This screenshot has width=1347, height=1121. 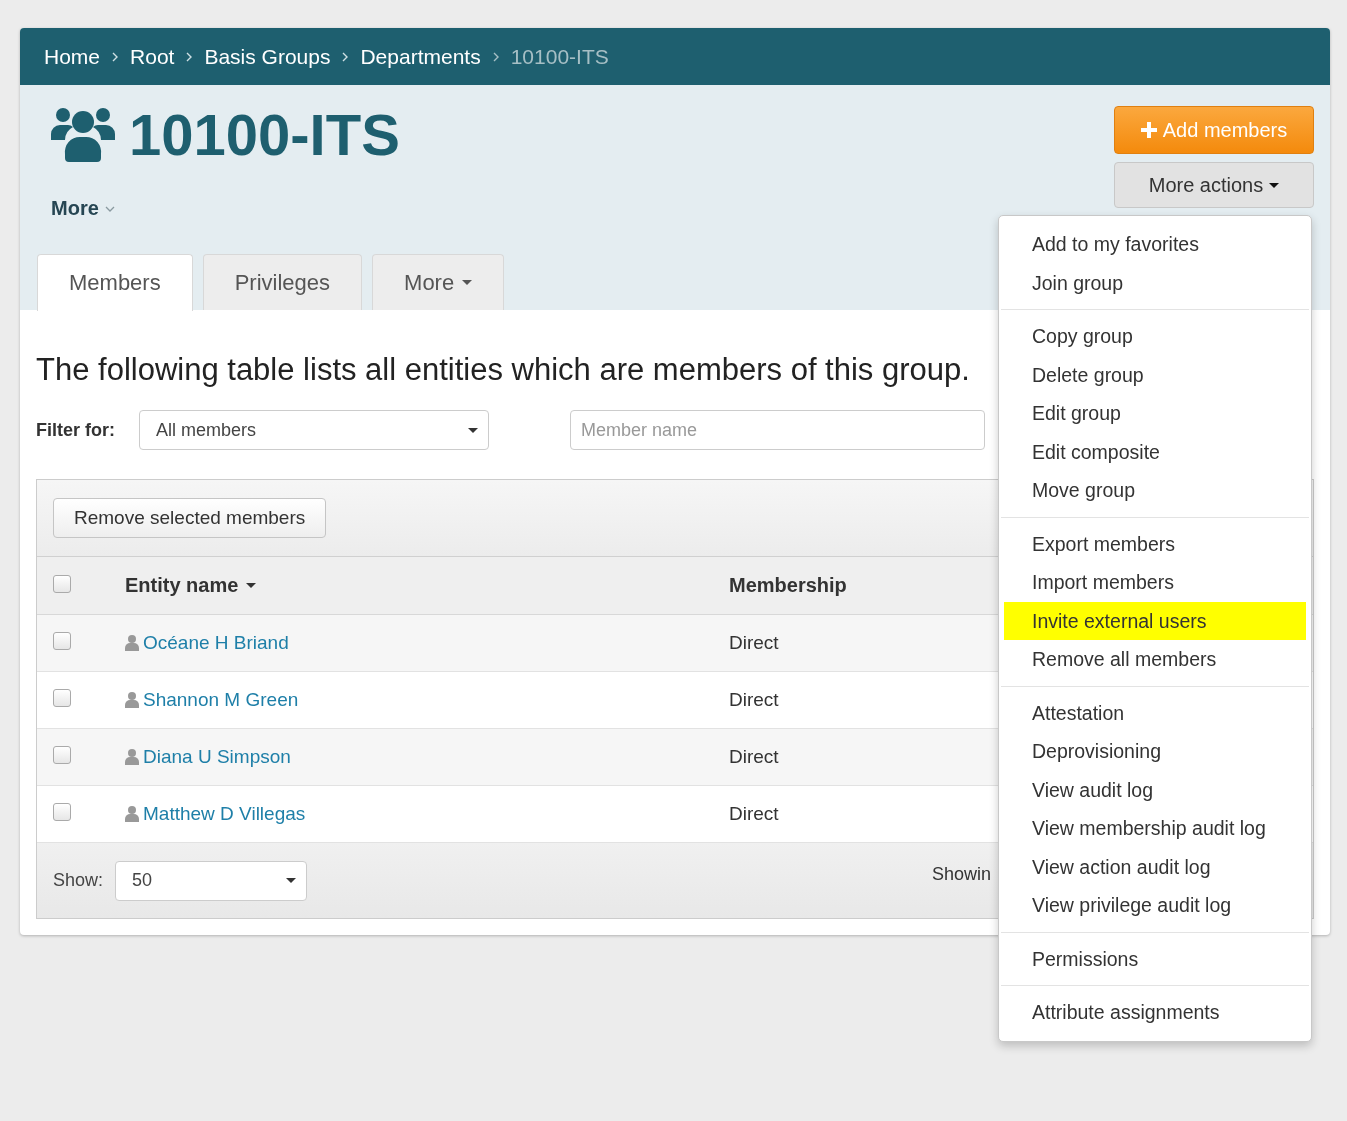 I want to click on menu-item: Invite external users, so click(x=1155, y=620).